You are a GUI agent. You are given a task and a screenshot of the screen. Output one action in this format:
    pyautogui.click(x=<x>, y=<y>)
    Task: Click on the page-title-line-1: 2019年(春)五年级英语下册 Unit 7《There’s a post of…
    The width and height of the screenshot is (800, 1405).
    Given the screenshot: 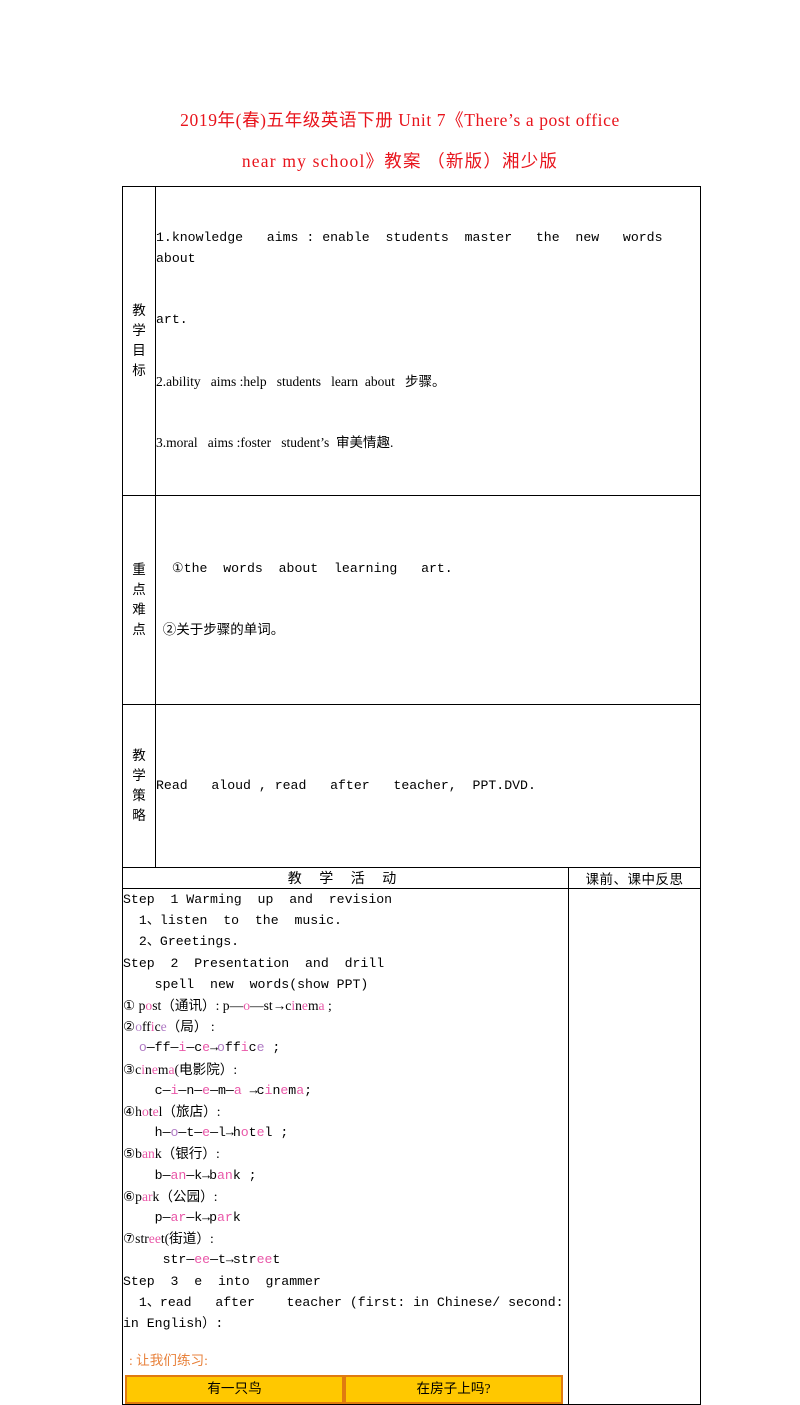 What is the action you would take?
    pyautogui.click(x=400, y=120)
    